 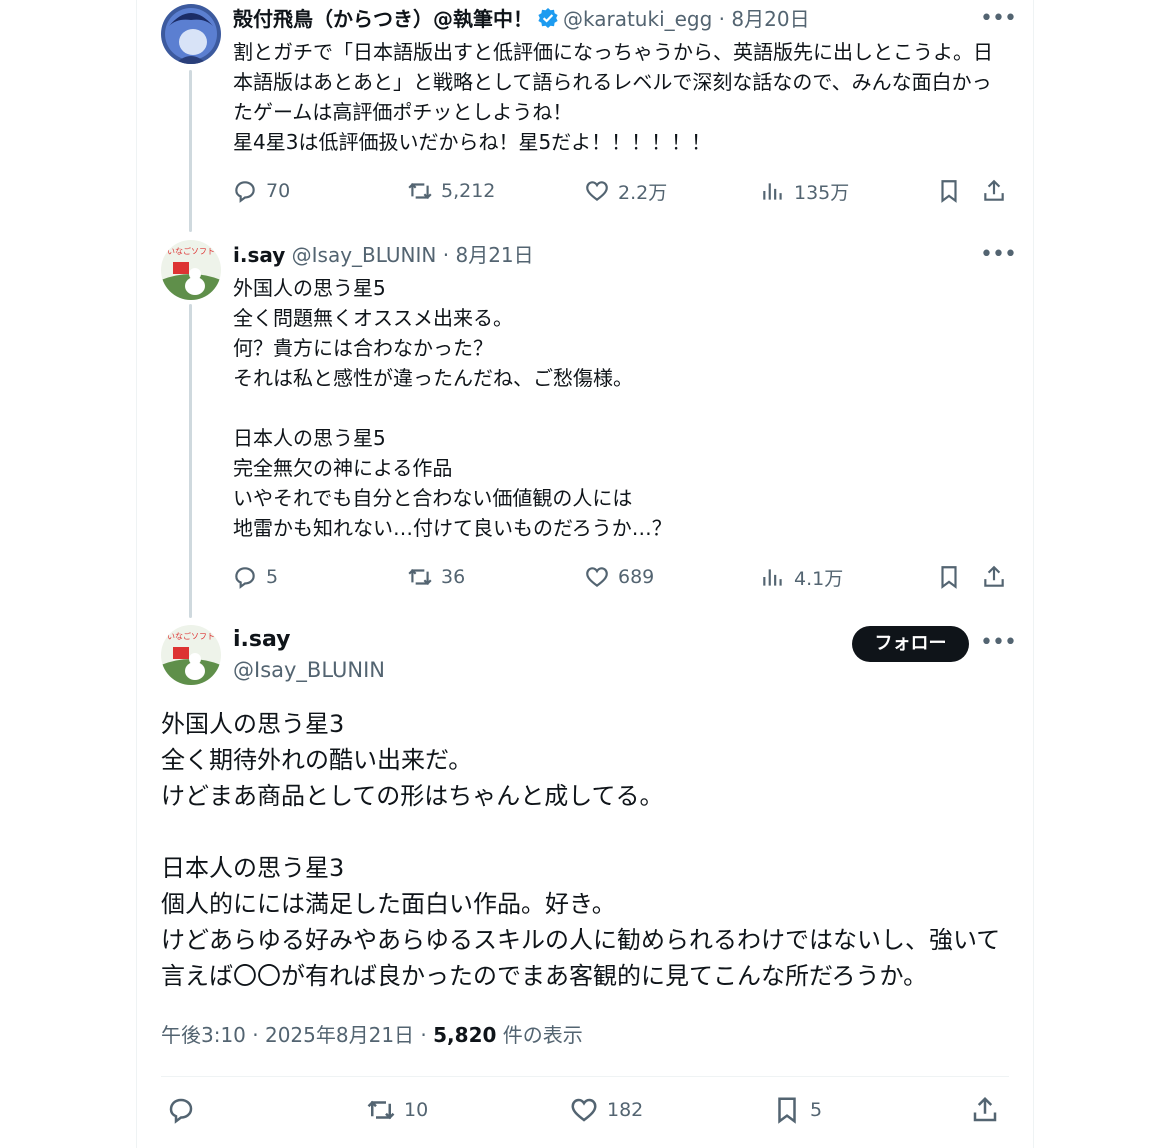 I want to click on reply-button, so click(x=181, y=1110).